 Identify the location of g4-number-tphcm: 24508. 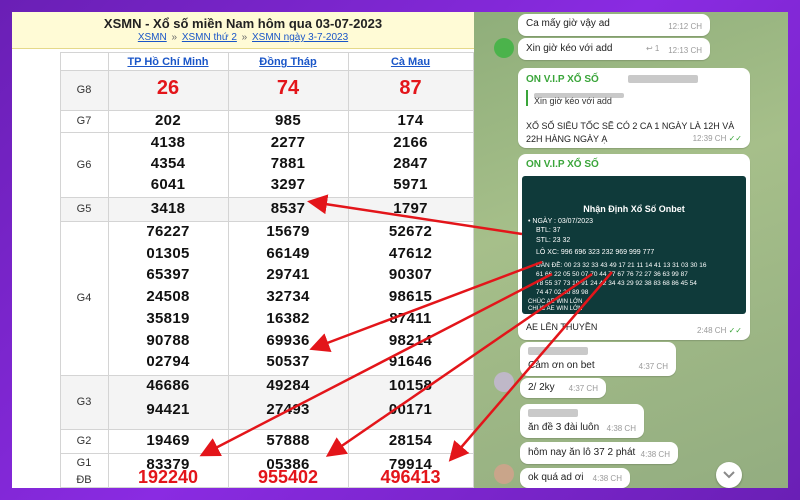
(168, 297).